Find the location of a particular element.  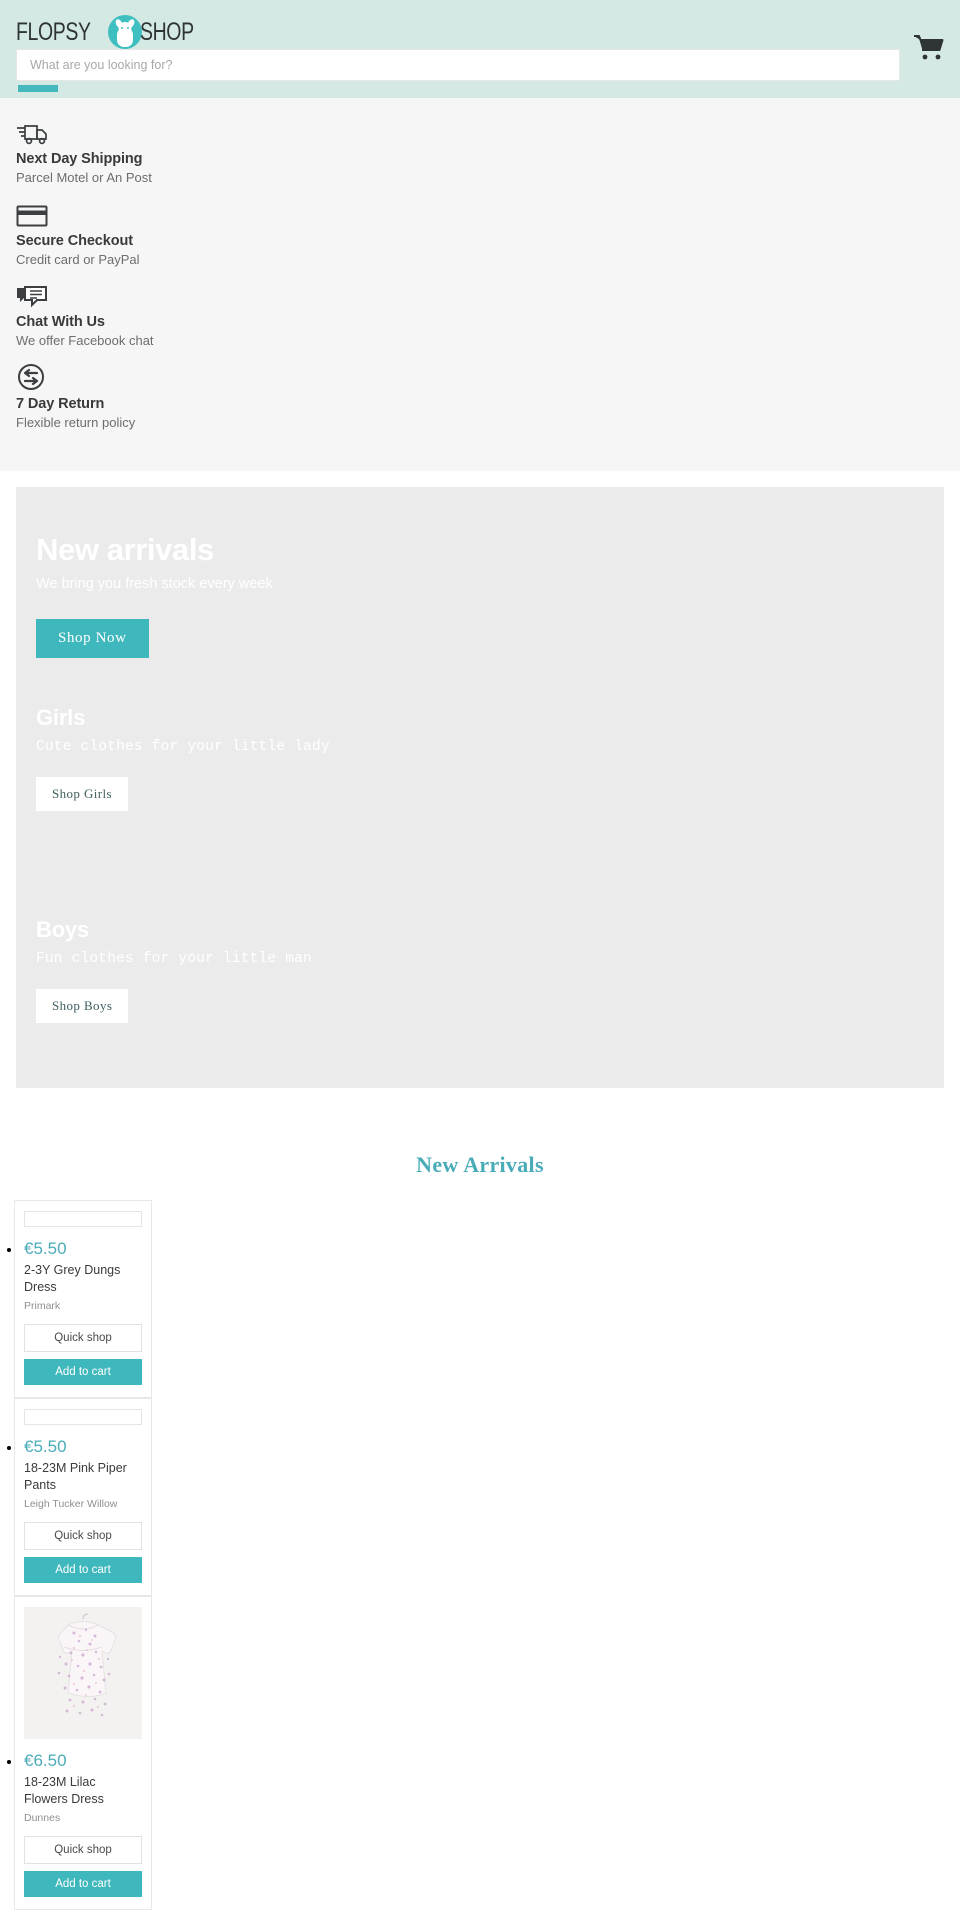

logo-text-flopsy: FLOPSY is located at coordinates (53, 31).